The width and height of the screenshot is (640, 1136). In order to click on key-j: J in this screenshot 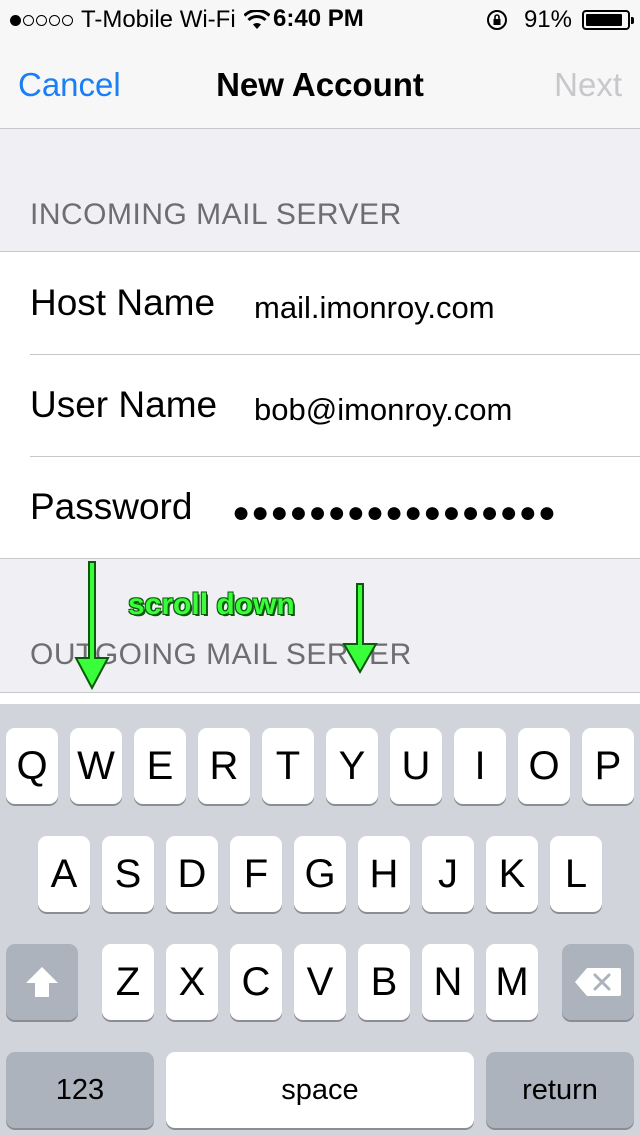, I will do `click(448, 874)`.